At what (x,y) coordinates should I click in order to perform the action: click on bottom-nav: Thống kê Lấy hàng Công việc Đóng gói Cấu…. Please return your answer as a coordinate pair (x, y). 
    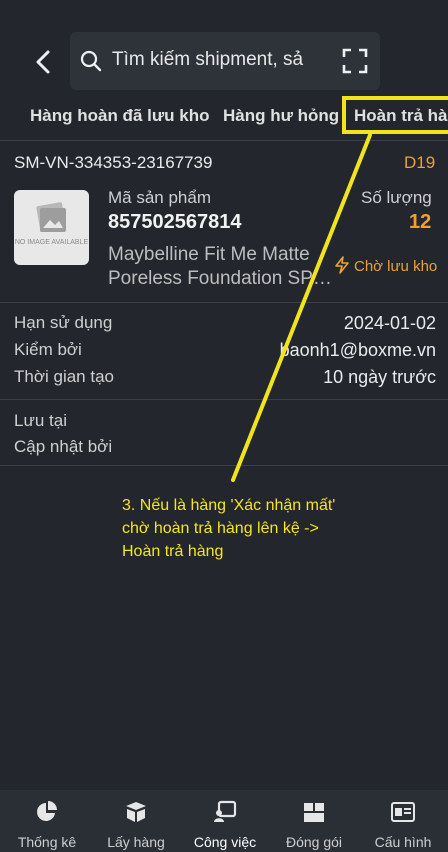
    Looking at the image, I should click on (224, 821).